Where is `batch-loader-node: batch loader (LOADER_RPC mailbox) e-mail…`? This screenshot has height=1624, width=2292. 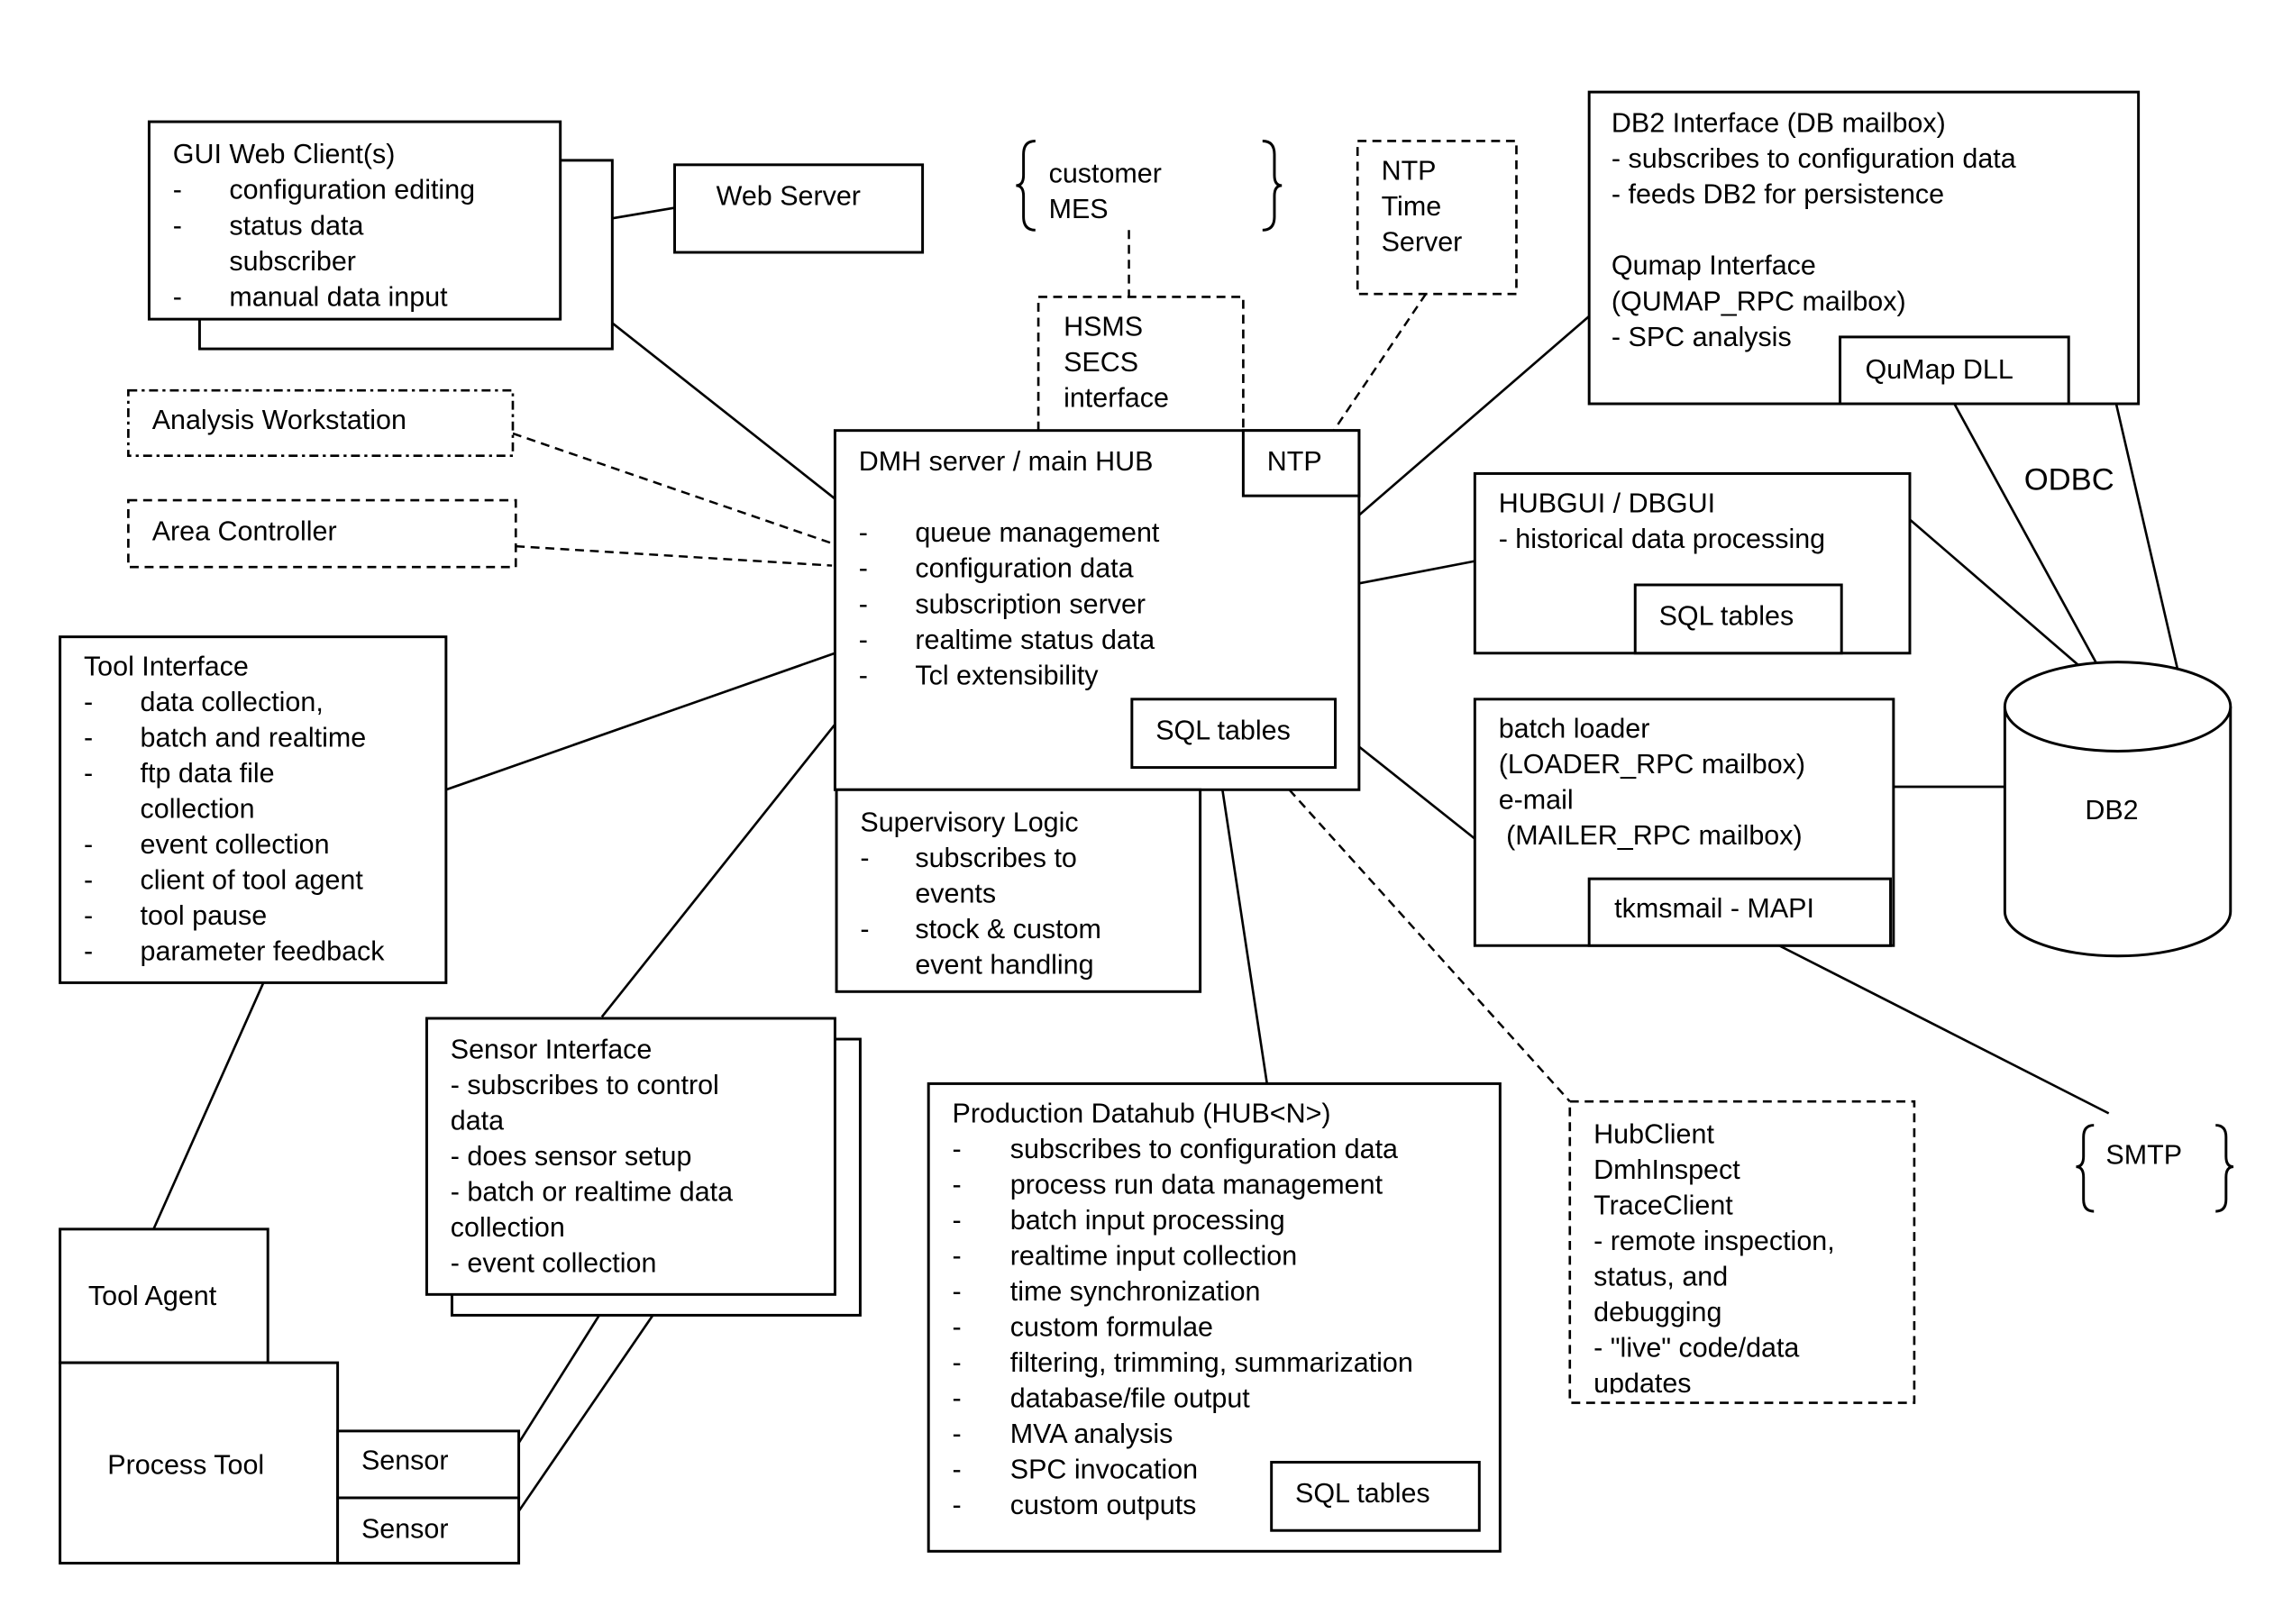 batch-loader-node: batch loader (LOADER_RPC mailbox) e-mail… is located at coordinates (1684, 822).